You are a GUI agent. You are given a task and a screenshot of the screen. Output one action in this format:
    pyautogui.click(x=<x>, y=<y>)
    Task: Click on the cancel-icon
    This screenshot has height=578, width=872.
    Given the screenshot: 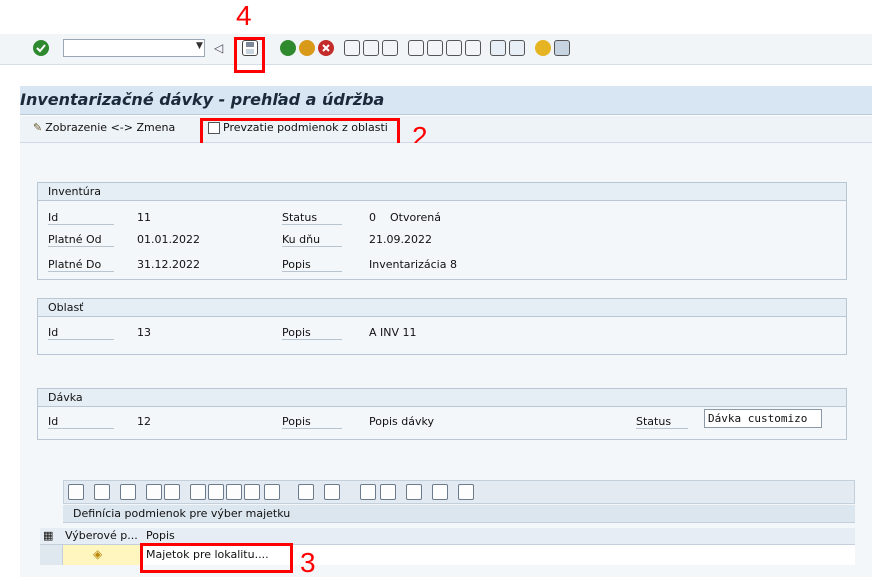 What is the action you would take?
    pyautogui.click(x=326, y=48)
    